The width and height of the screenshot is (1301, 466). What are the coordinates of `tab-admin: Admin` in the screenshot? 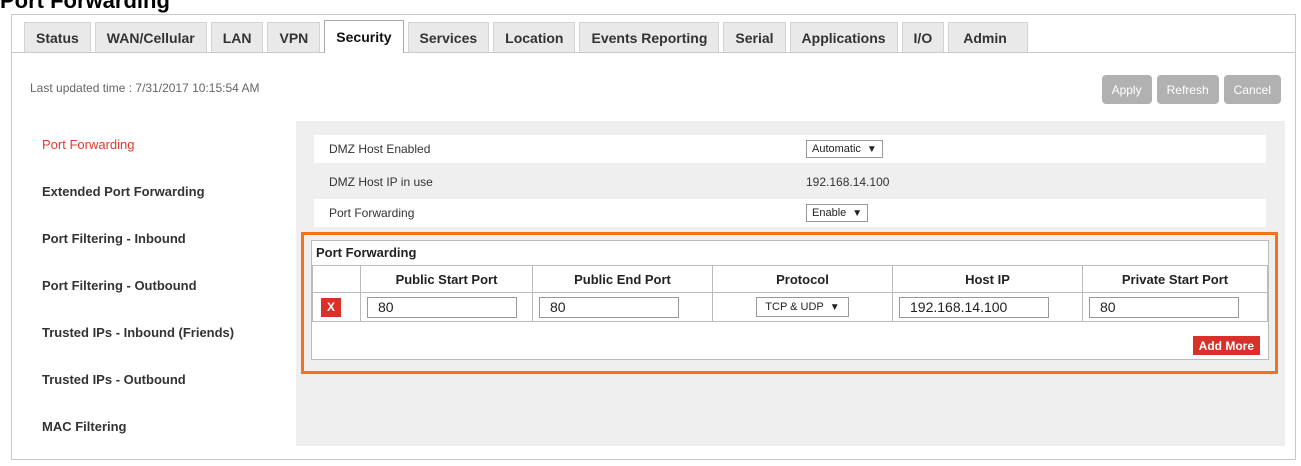 It's located at (988, 37).